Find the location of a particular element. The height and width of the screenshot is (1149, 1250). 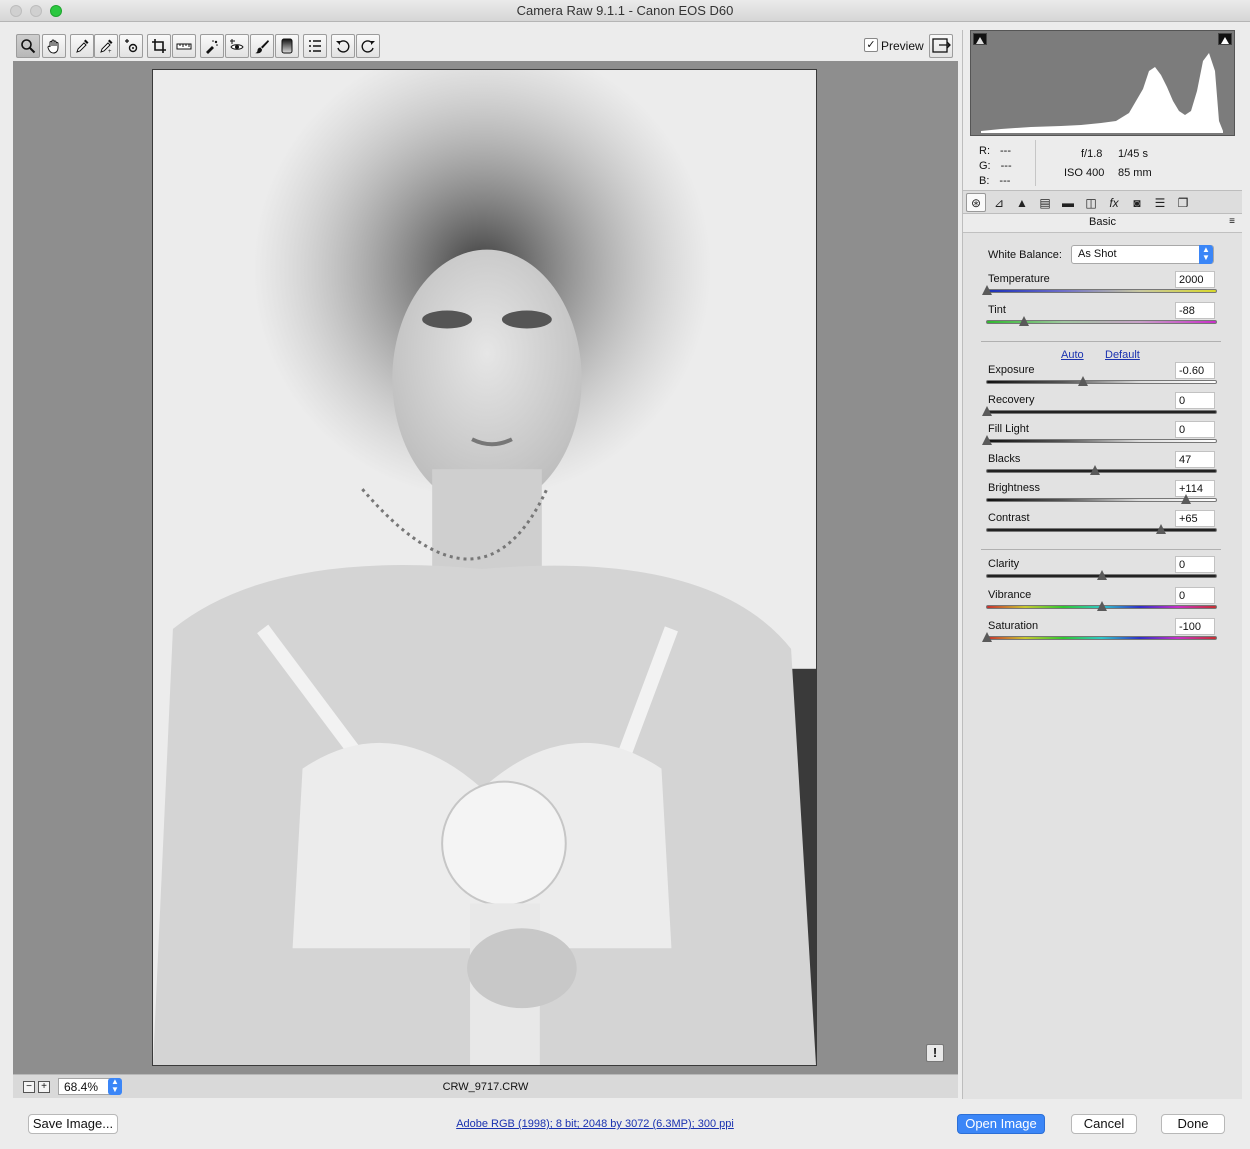

tab-camera-calibration: ◙ is located at coordinates (1137, 202).